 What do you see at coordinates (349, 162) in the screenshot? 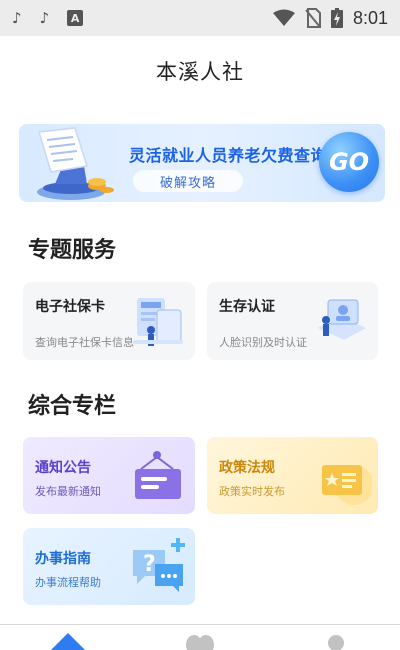
I see `go-button: GO` at bounding box center [349, 162].